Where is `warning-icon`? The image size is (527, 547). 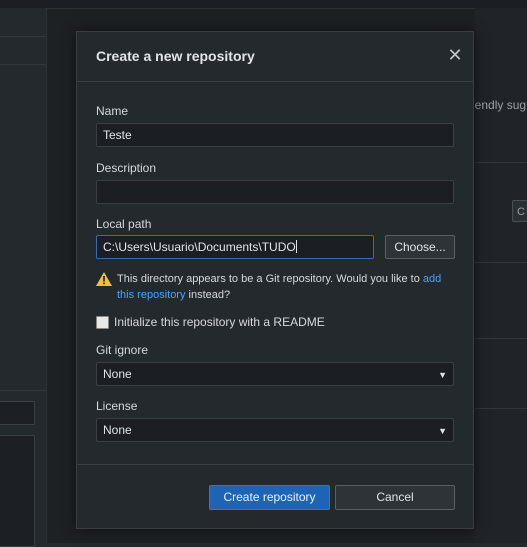 warning-icon is located at coordinates (104, 279).